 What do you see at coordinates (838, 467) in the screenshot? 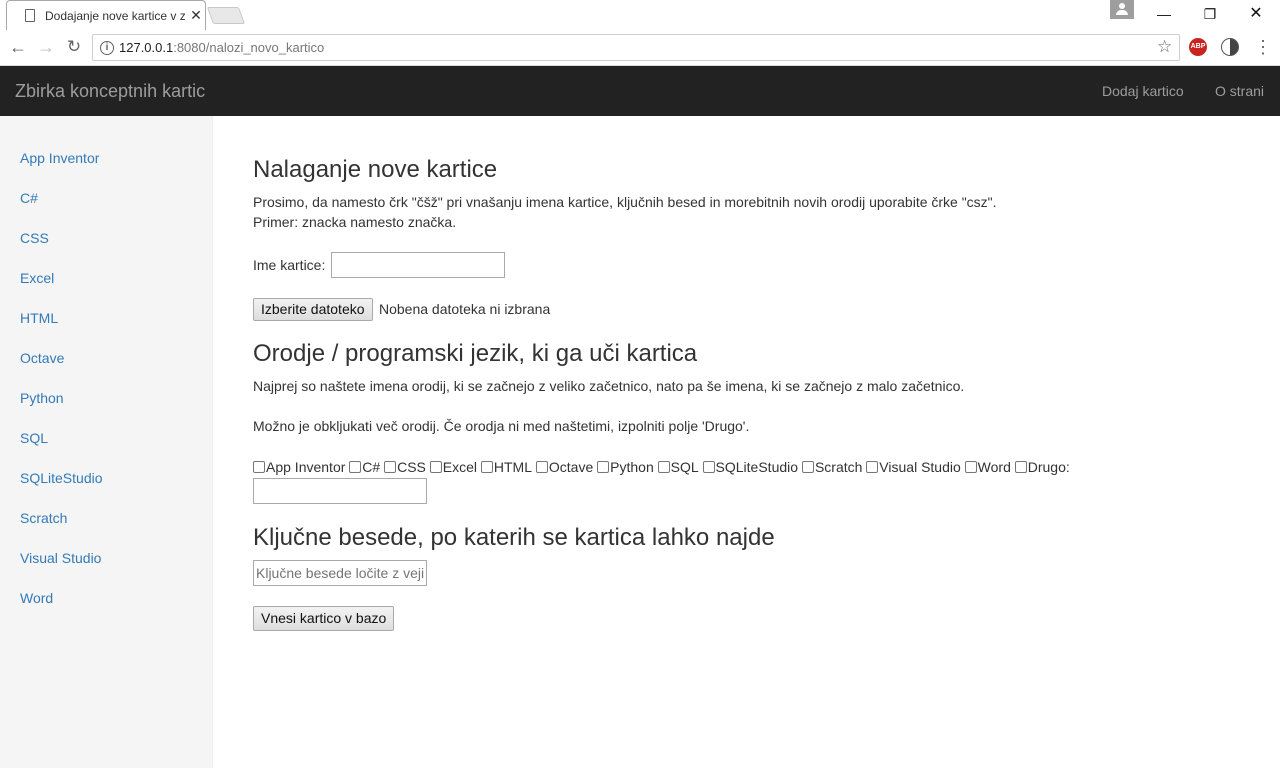
I see `checkbox-label: Scratch` at bounding box center [838, 467].